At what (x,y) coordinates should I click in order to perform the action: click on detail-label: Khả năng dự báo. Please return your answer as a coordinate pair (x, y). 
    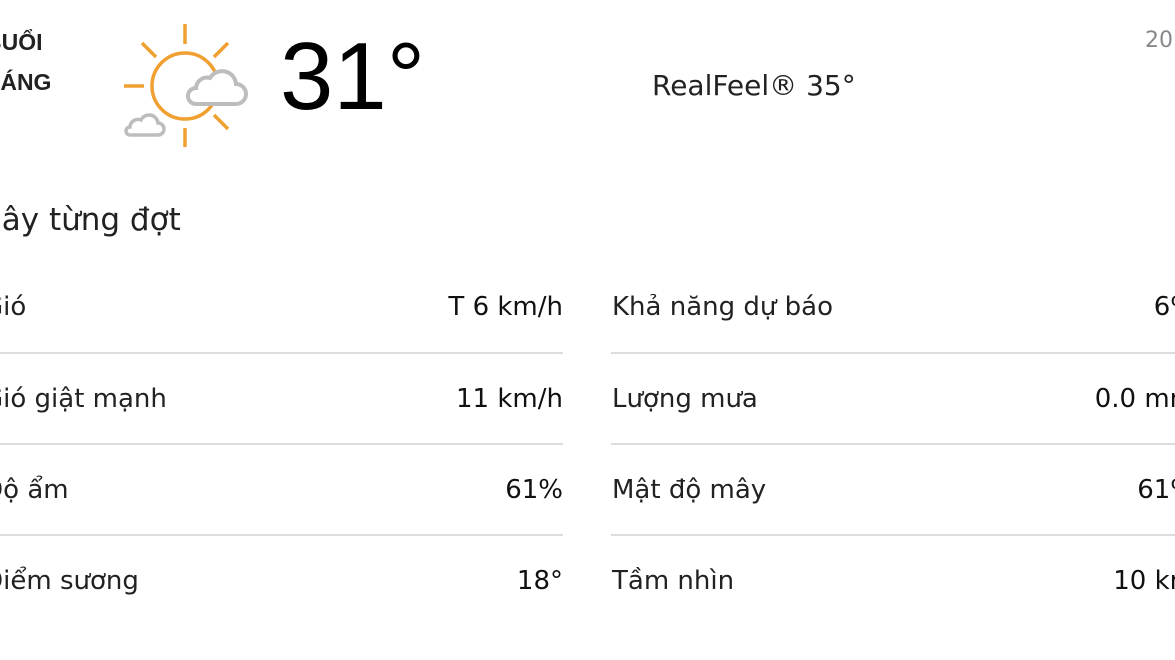
    Looking at the image, I should click on (722, 307).